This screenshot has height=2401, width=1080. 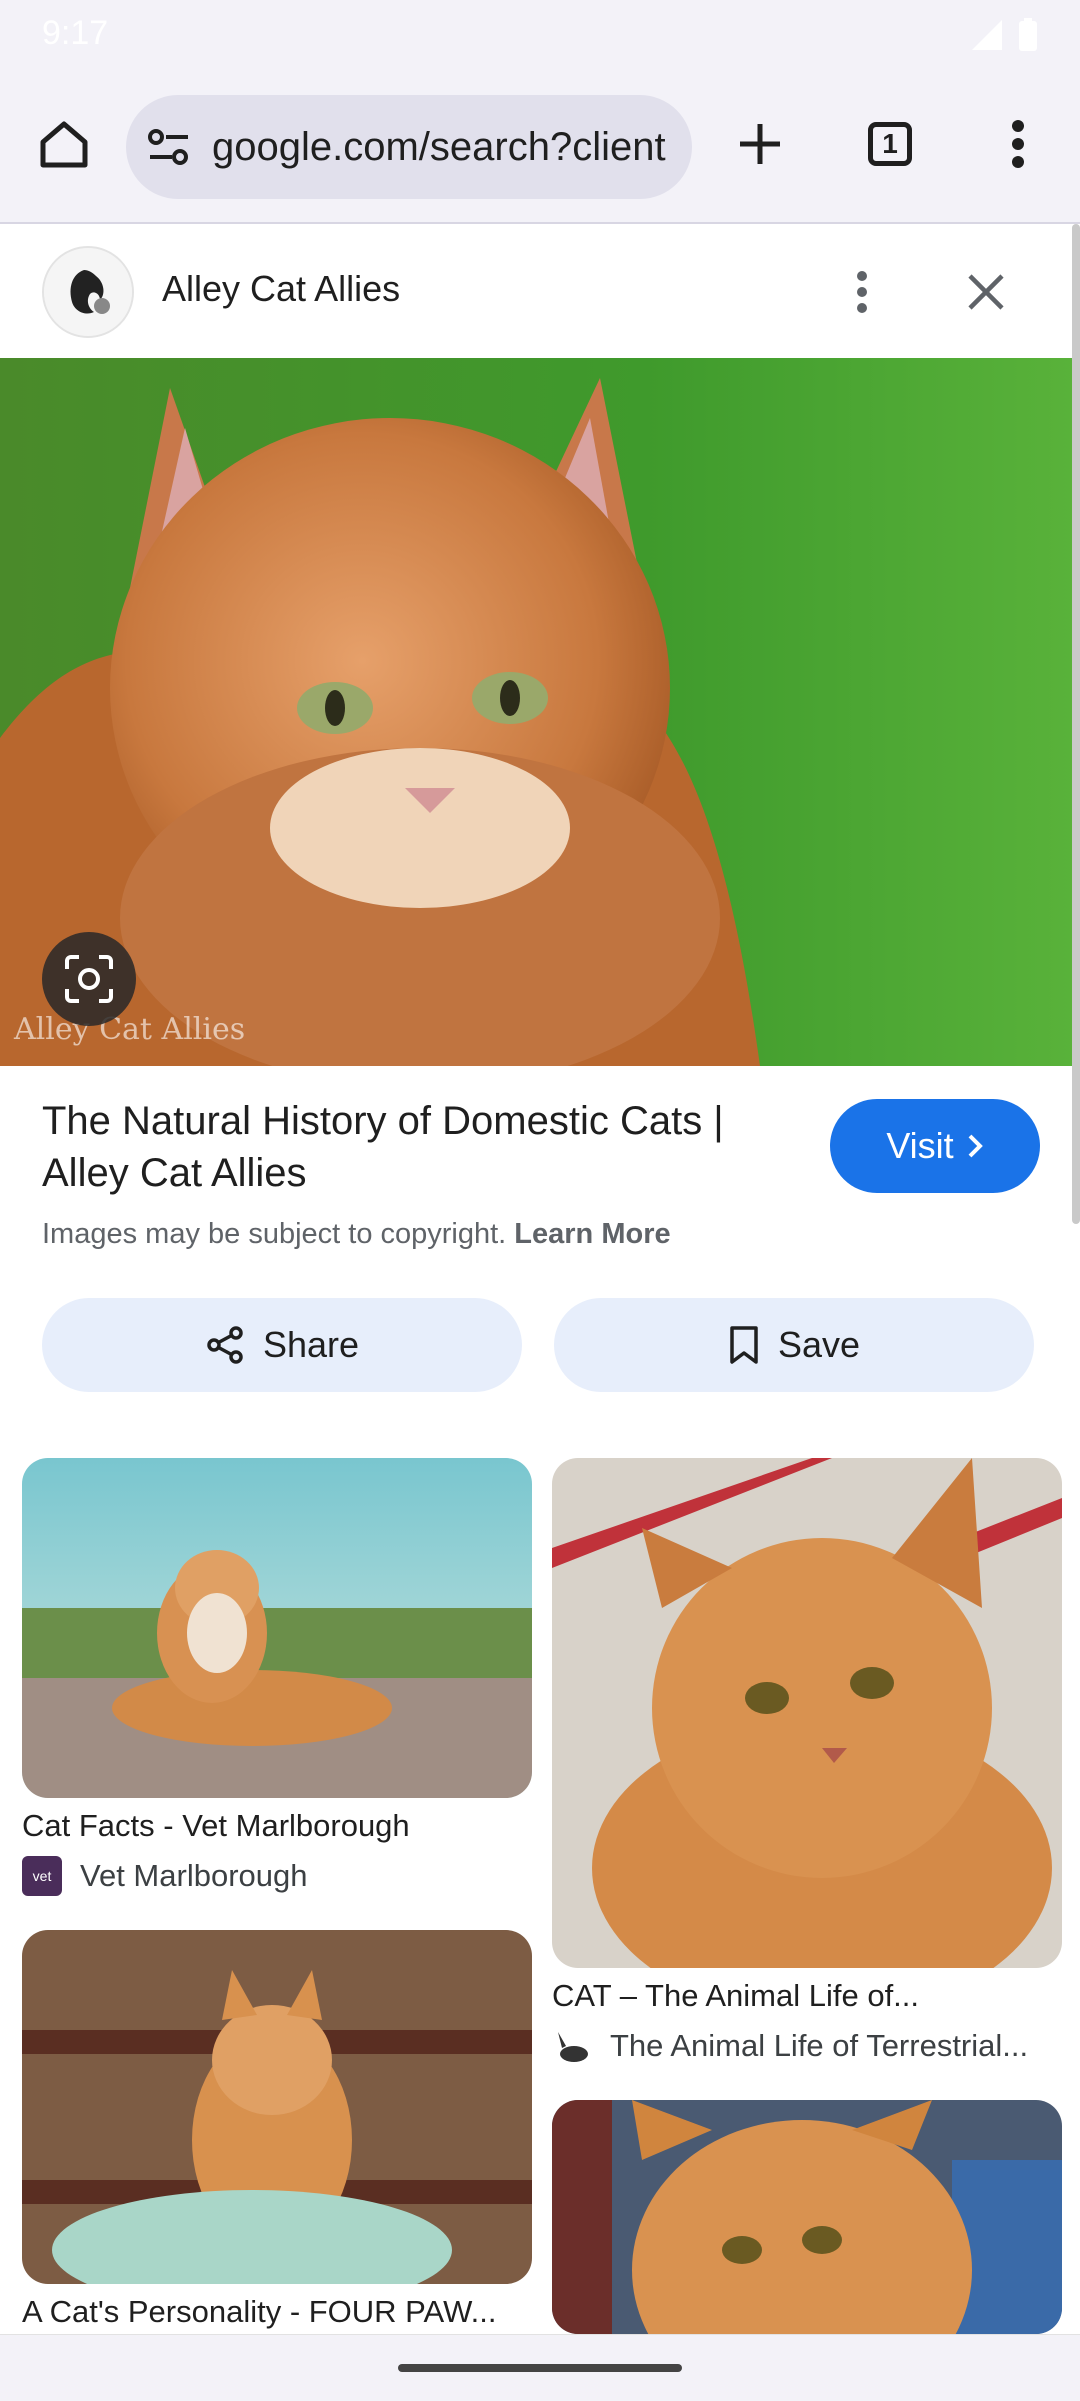 I want to click on vet-favicon-icon: vet, so click(x=42, y=1876).